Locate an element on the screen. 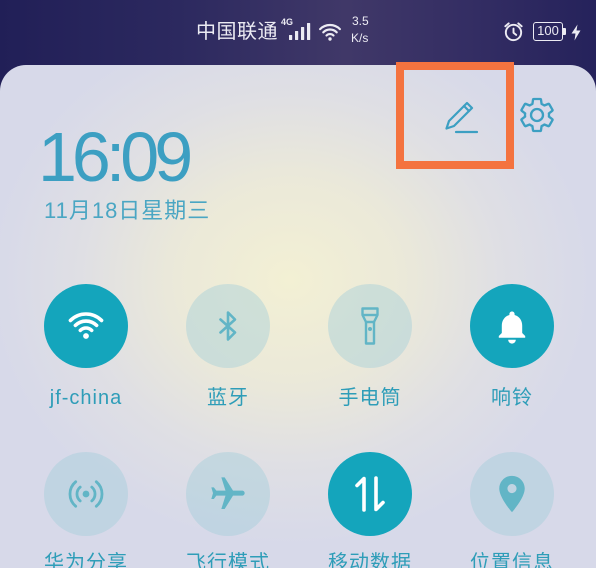 Image resolution: width=596 pixels, height=568 pixels. mobile-data-toggle is located at coordinates (370, 494).